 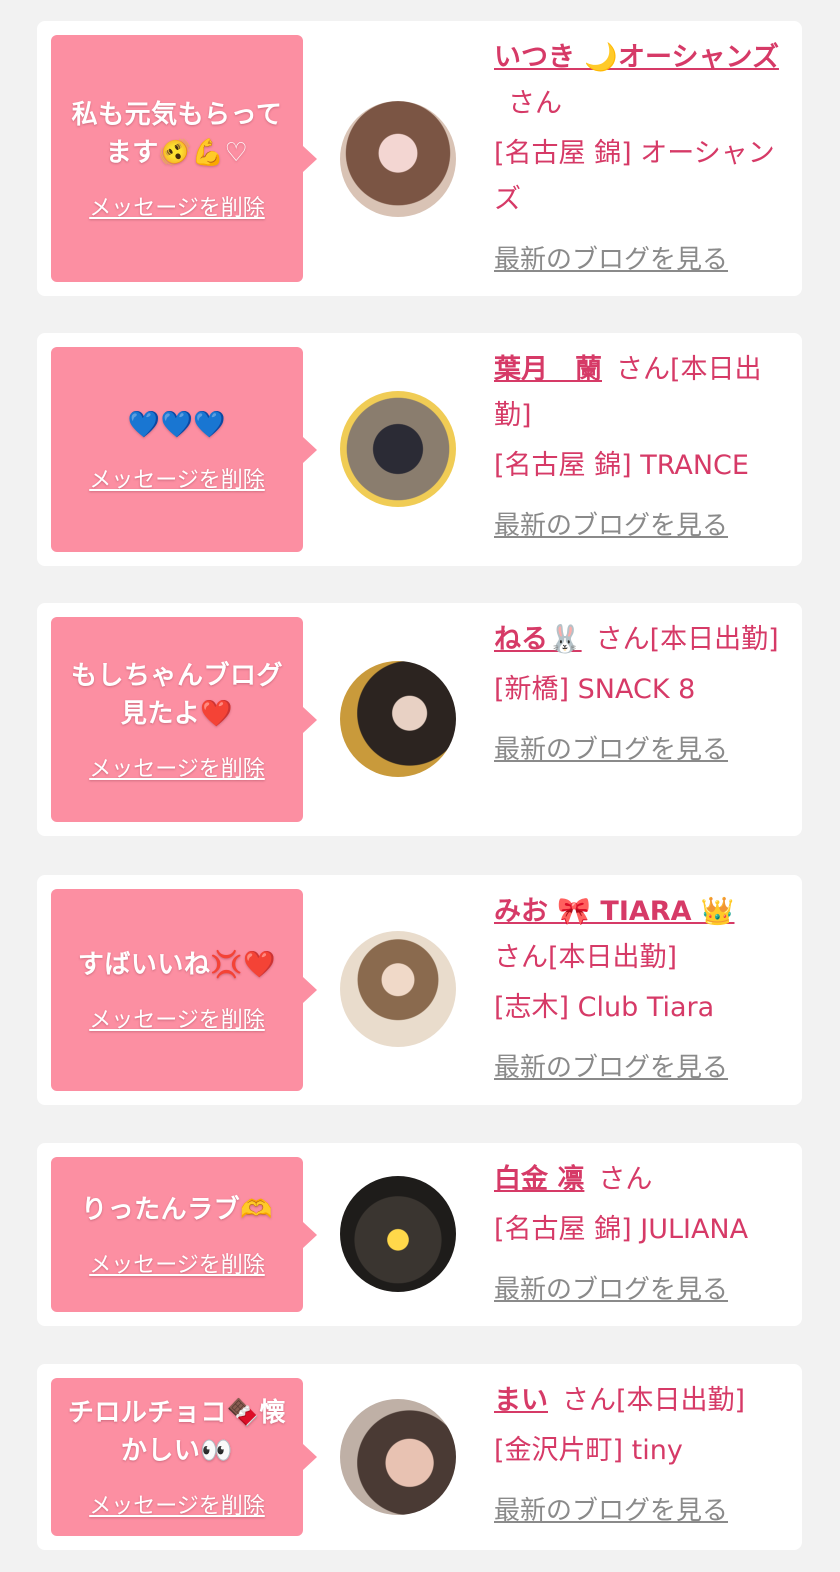 What do you see at coordinates (621, 1229) in the screenshot?
I see `shop-name: [名古屋 錦] JULIANA` at bounding box center [621, 1229].